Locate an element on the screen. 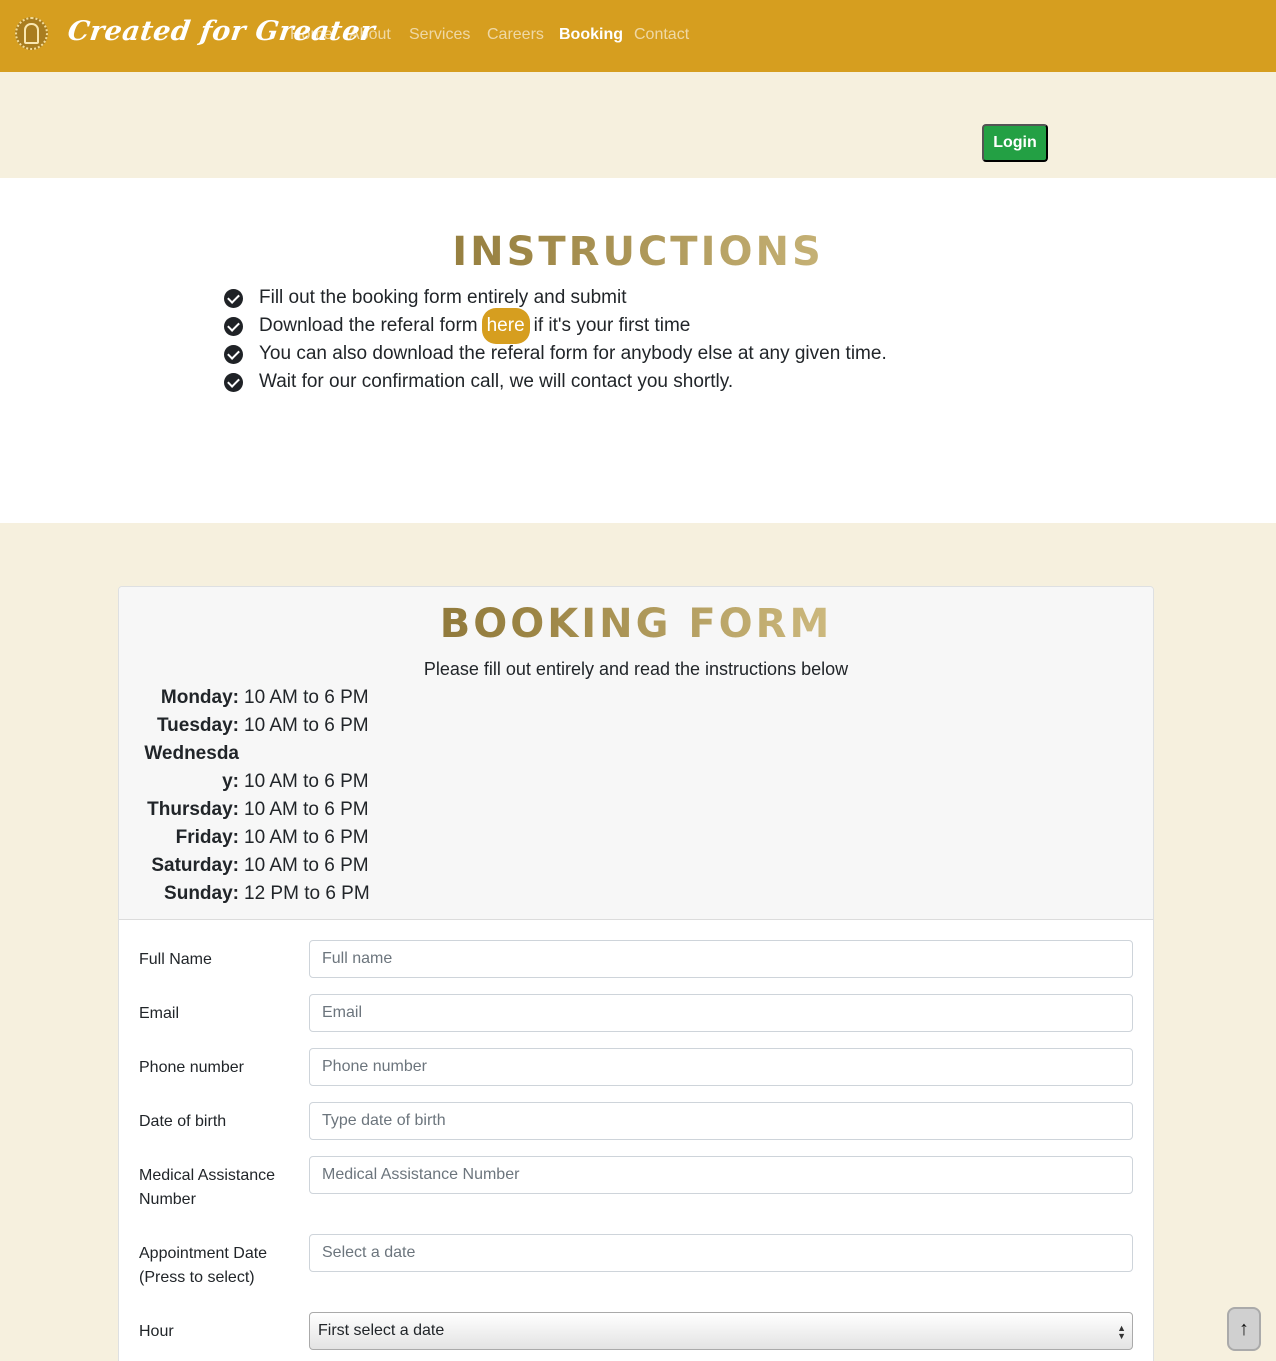 This screenshot has width=1276, height=1361. hours-row: Thursday: 10 AM to 6 PM is located at coordinates (258, 809).